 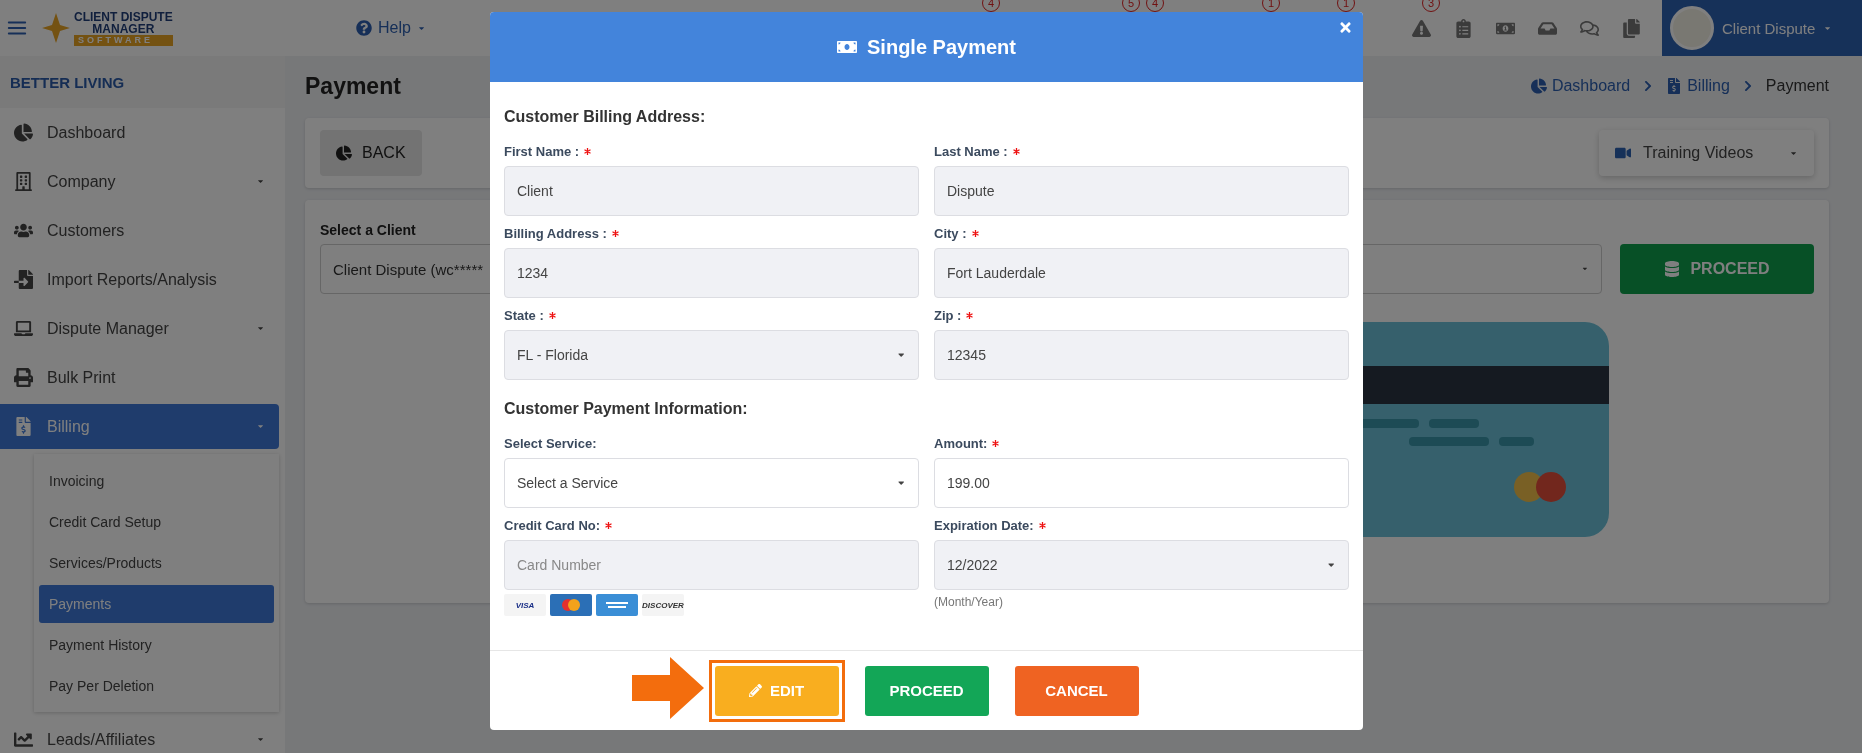 I want to click on field-label: Expiration Date:, so click(x=984, y=525).